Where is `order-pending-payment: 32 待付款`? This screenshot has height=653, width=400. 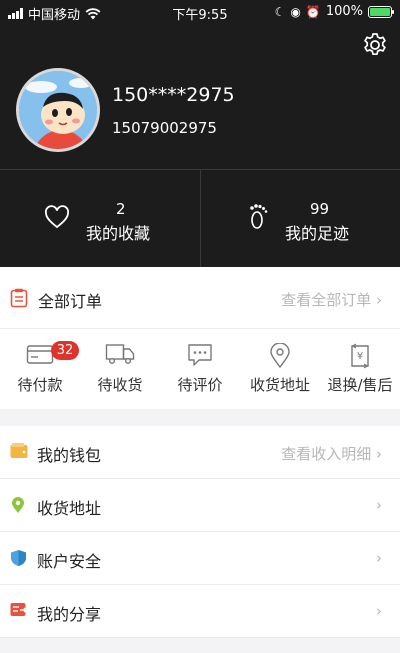 order-pending-payment: 32 待付款 is located at coordinates (40, 369).